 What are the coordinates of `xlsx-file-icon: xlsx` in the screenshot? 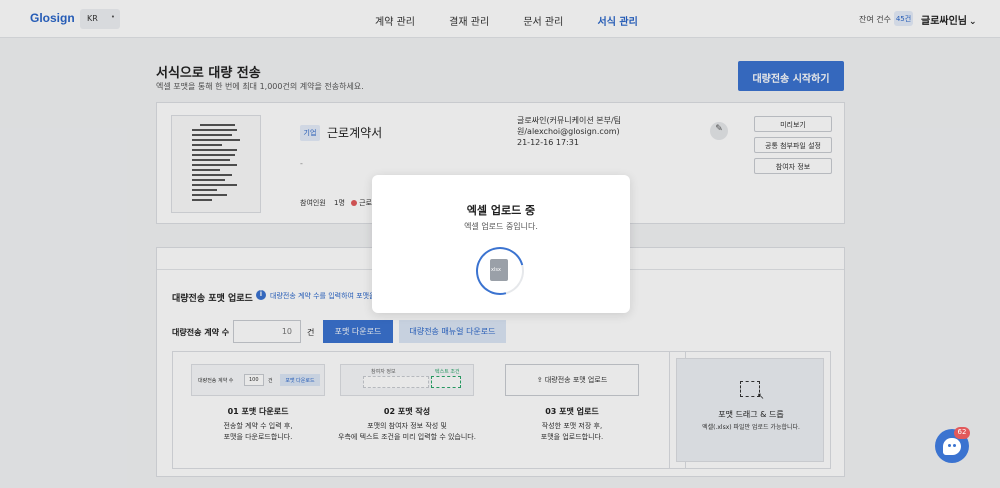 It's located at (499, 270).